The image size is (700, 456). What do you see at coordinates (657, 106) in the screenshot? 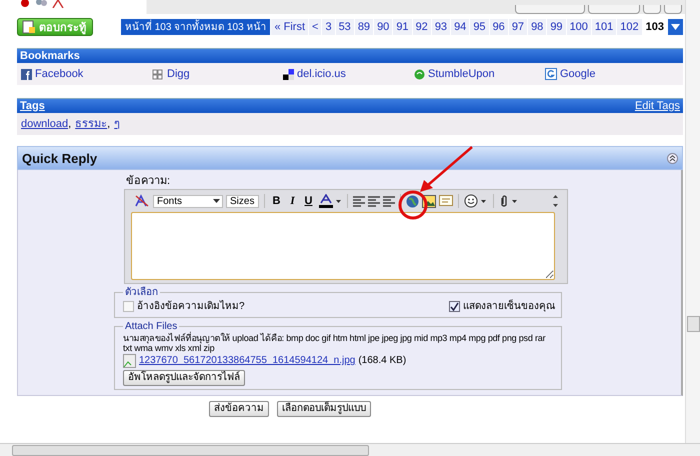
I see `edit-tags-link: Edit Tags` at bounding box center [657, 106].